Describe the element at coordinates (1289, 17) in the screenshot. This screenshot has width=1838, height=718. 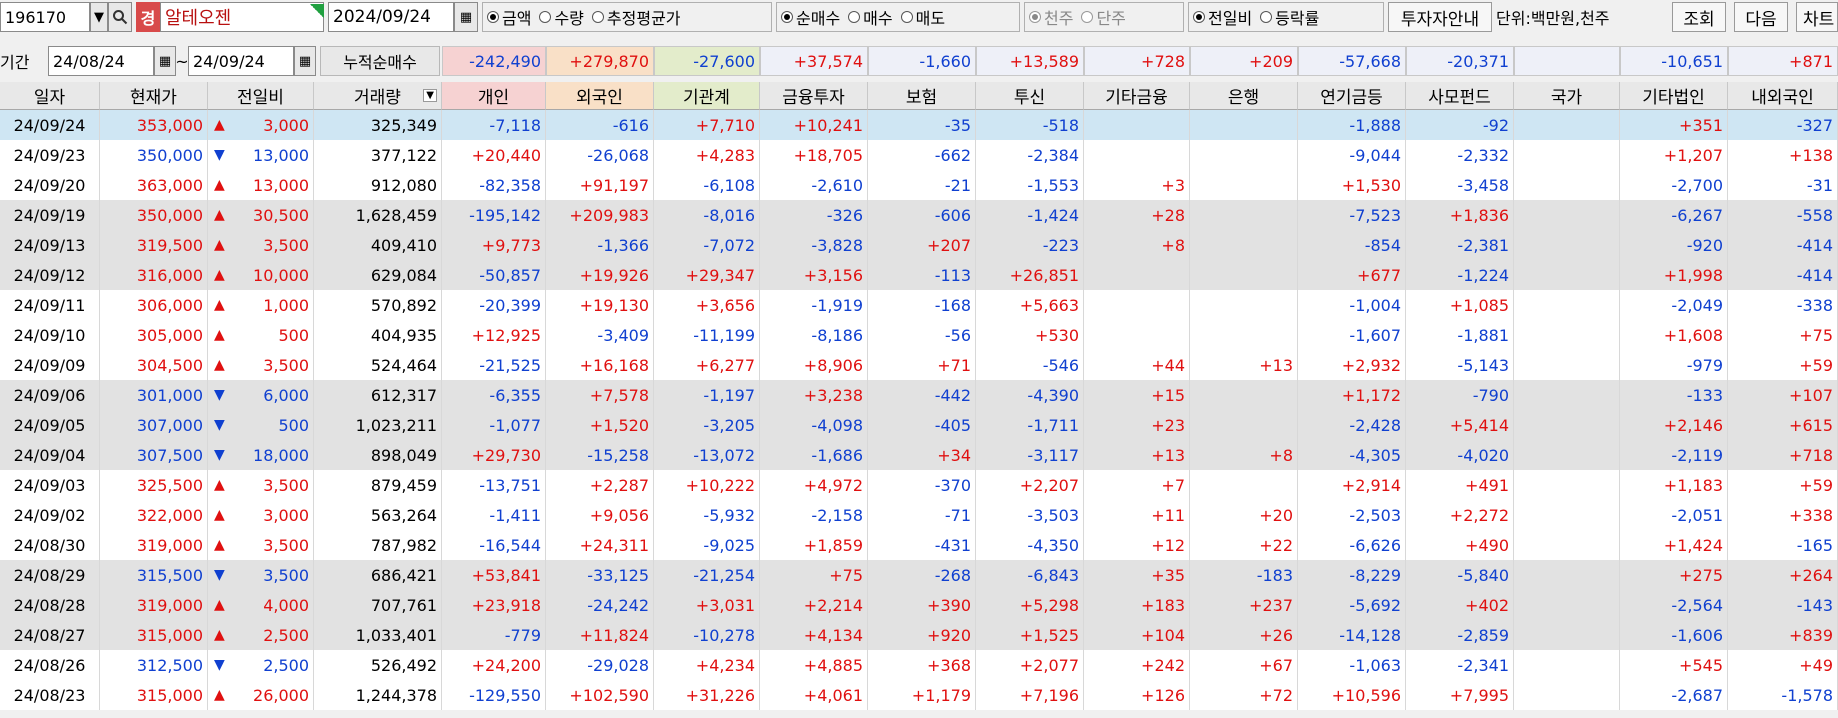
I see `radio-change-rate: 등락률` at that location.